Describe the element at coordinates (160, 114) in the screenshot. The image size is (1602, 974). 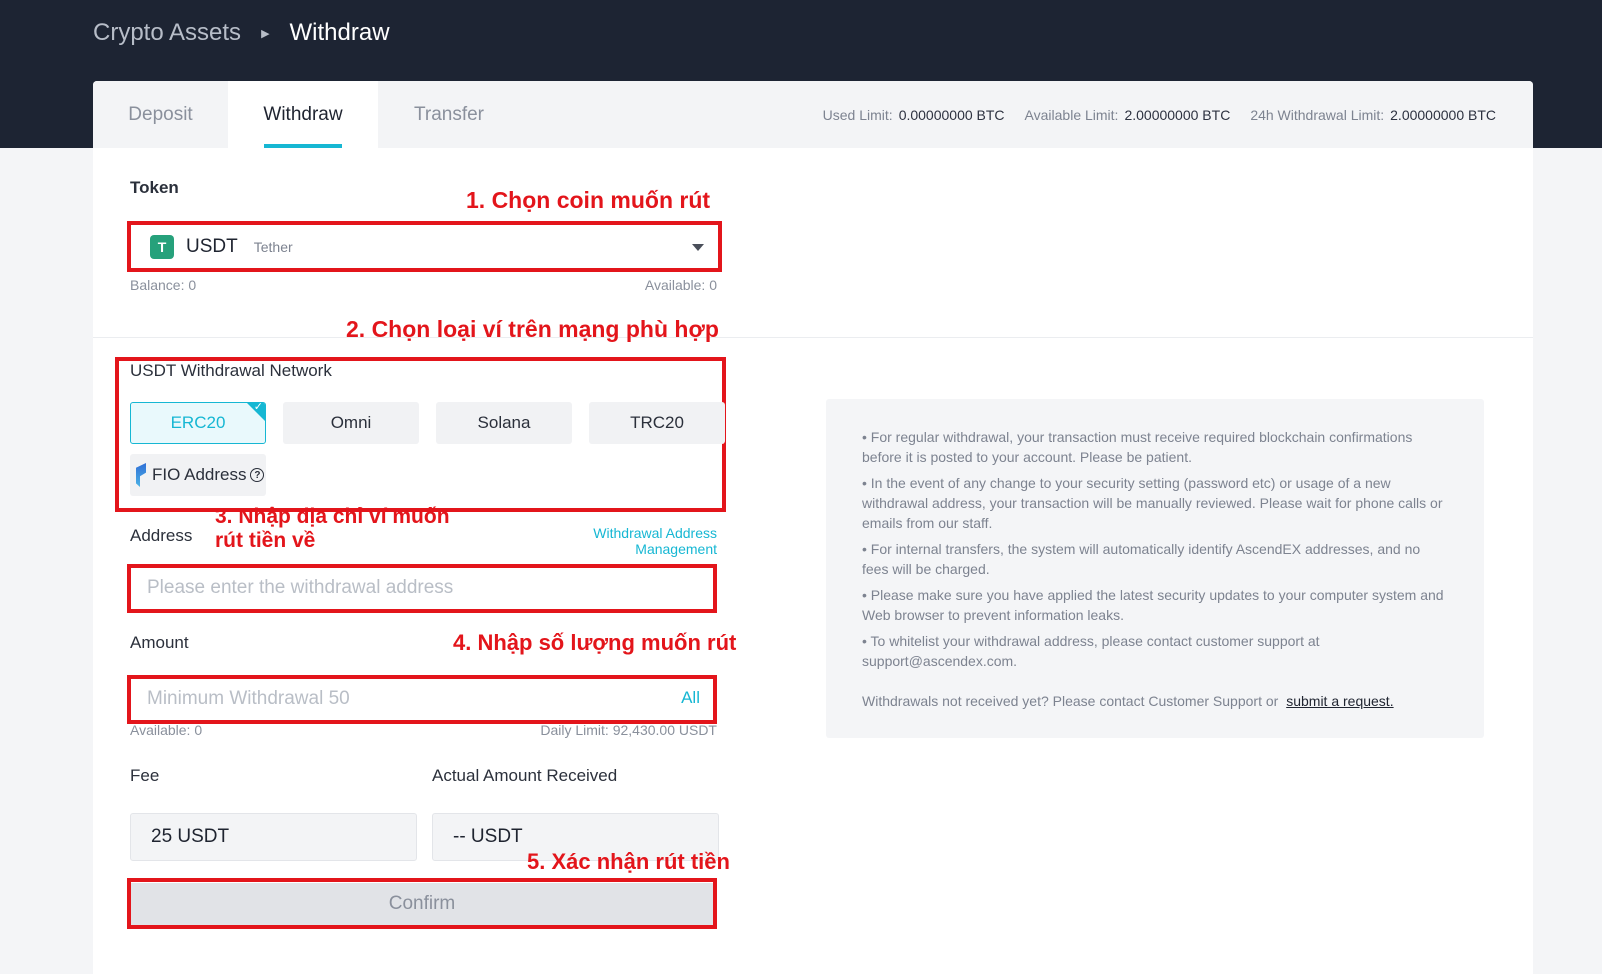
I see `tab-deposit: Deposit` at that location.